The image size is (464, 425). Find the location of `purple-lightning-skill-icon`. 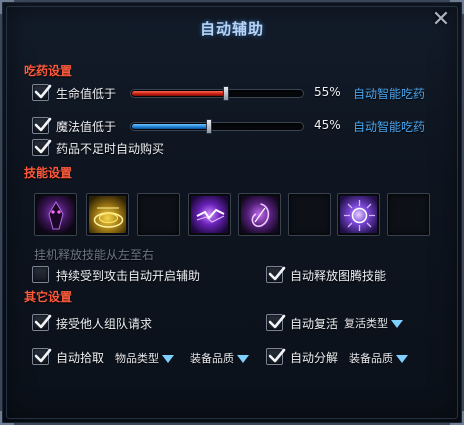

purple-lightning-skill-icon is located at coordinates (209, 214).